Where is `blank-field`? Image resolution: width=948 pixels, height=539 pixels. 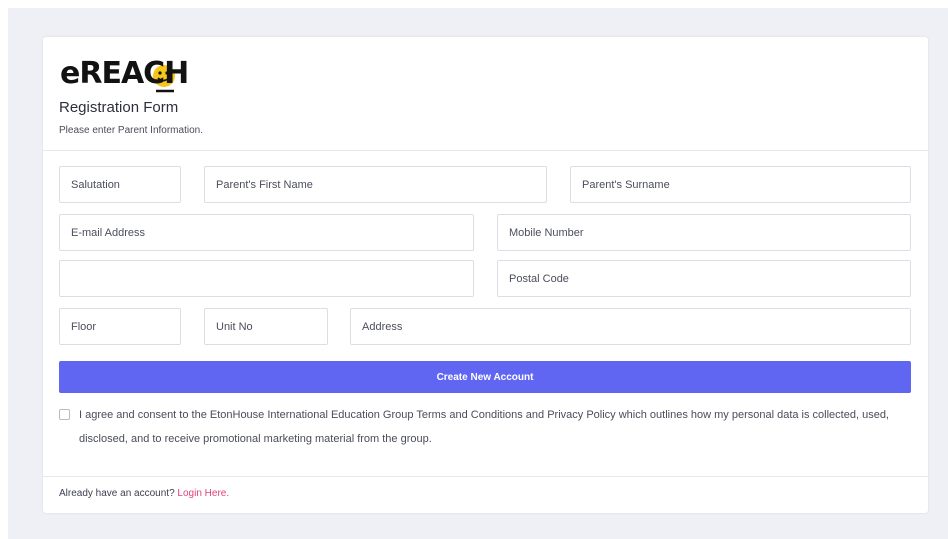 blank-field is located at coordinates (266, 278).